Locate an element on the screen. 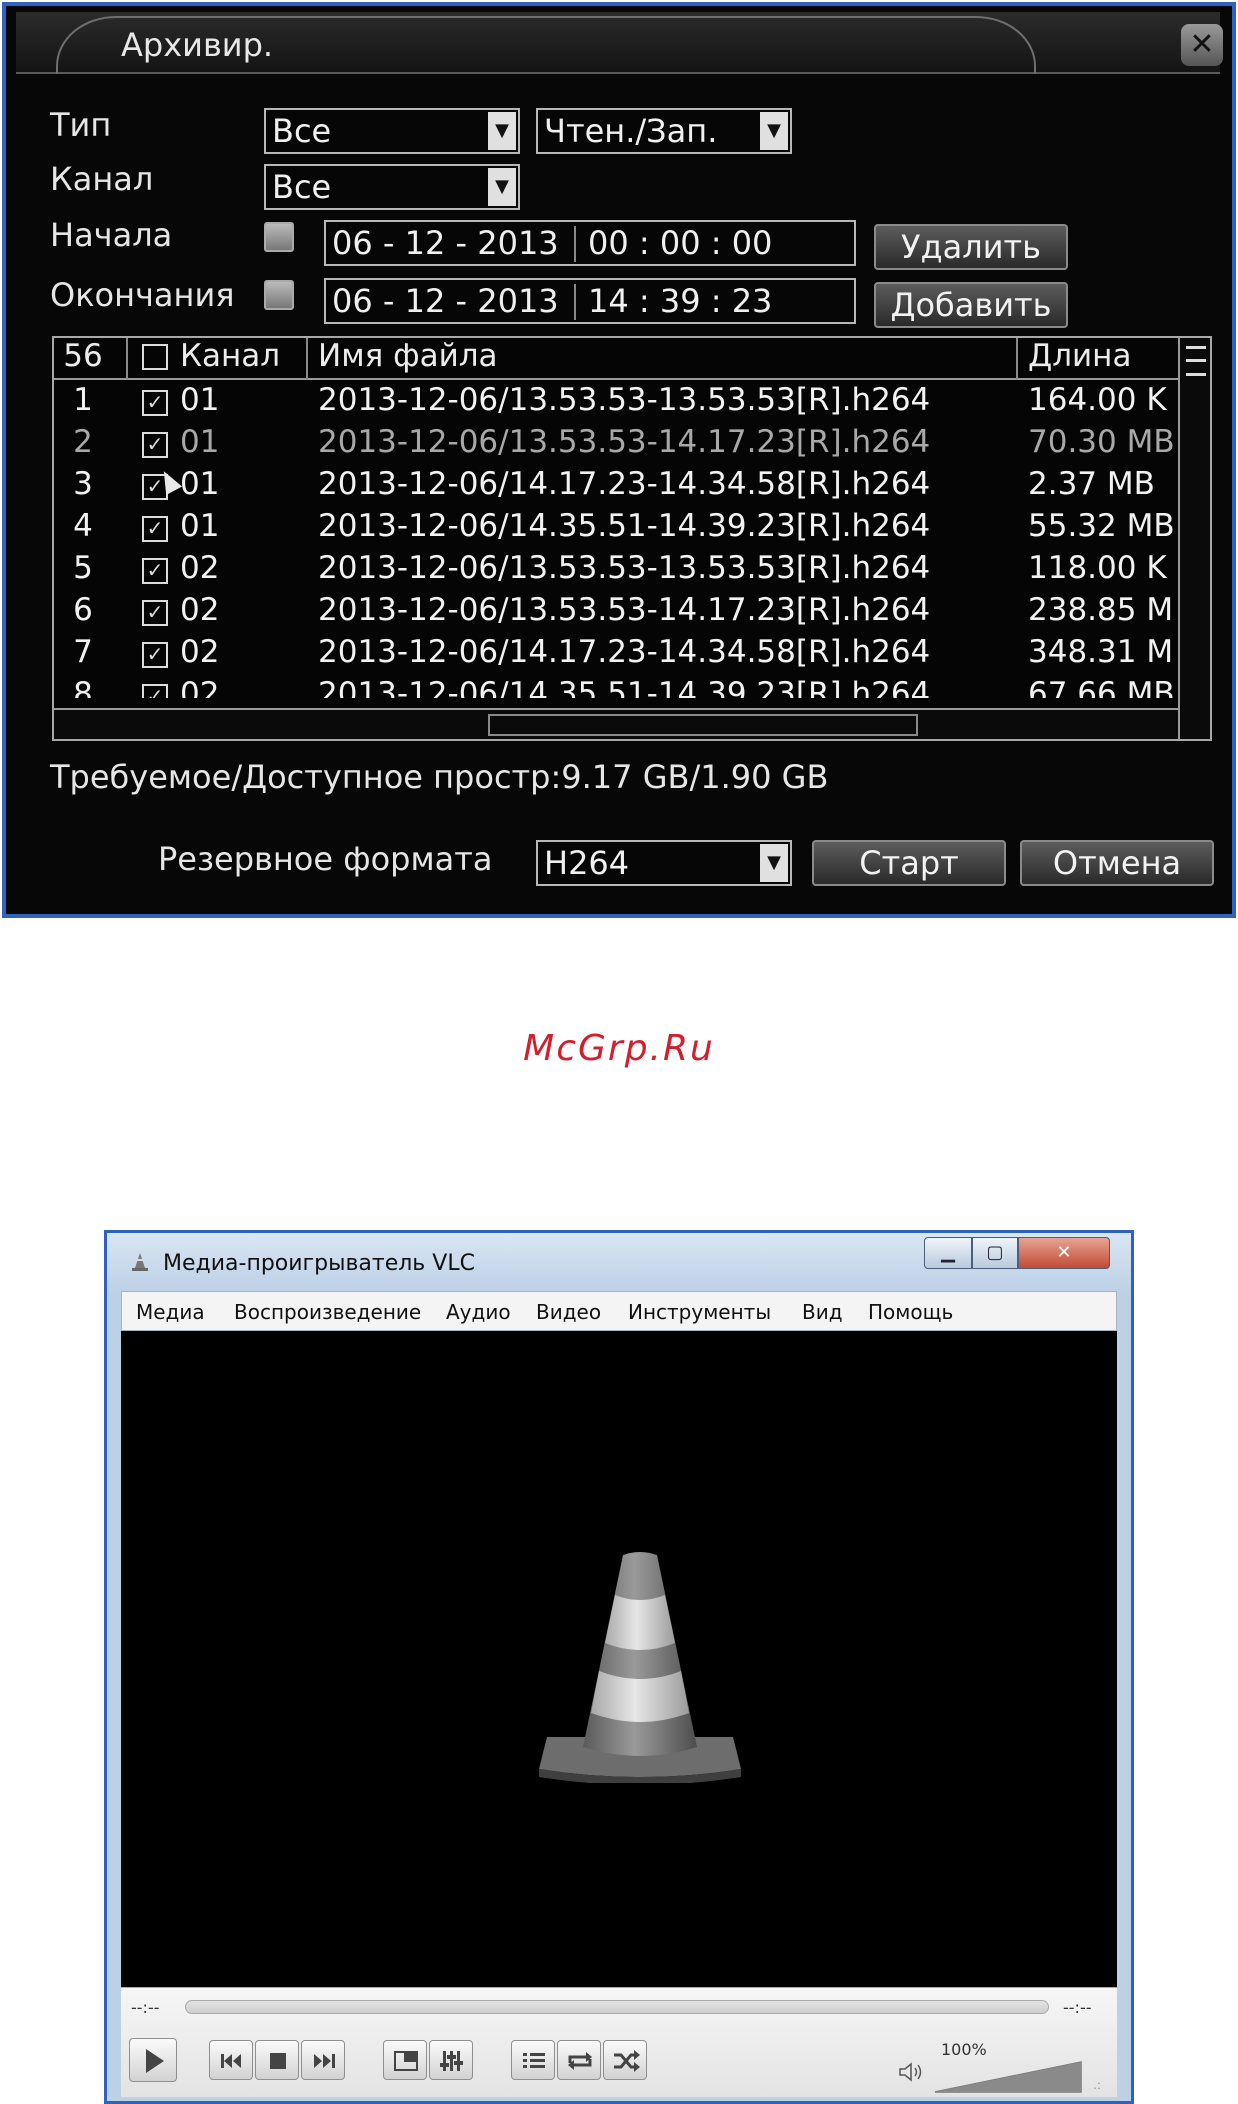 The width and height of the screenshot is (1238, 2104). menu-icon is located at coordinates (1196, 361).